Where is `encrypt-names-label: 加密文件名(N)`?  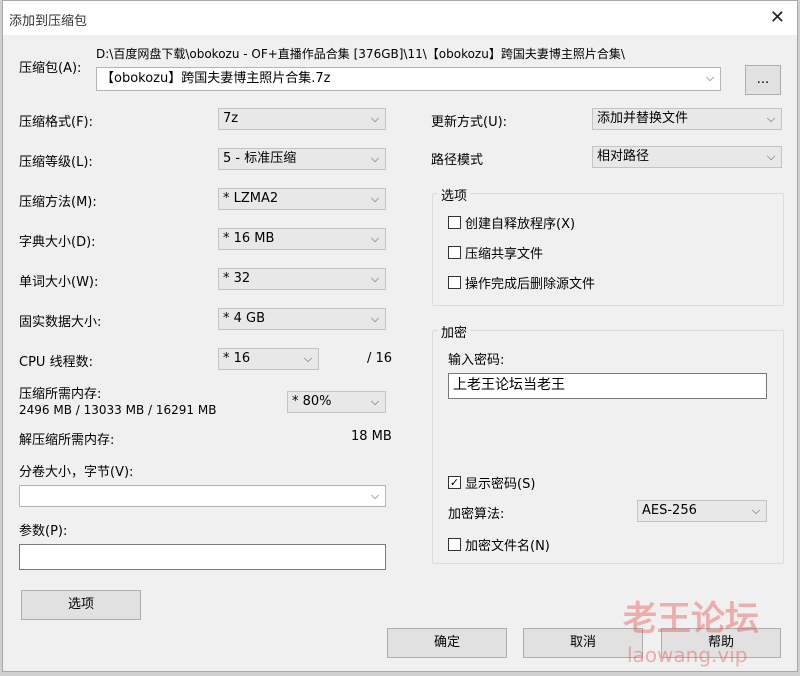
encrypt-names-label: 加密文件名(N) is located at coordinates (507, 546).